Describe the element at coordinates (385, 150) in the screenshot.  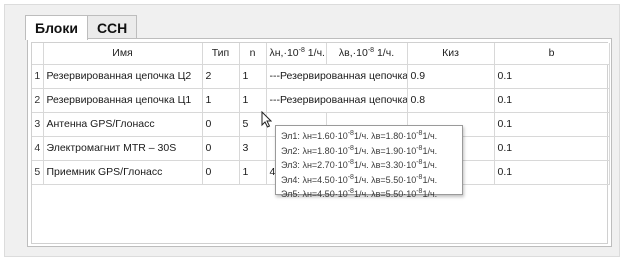
I see `tooltip-lambda-v: 1/ч. λв=1.90·10` at that location.